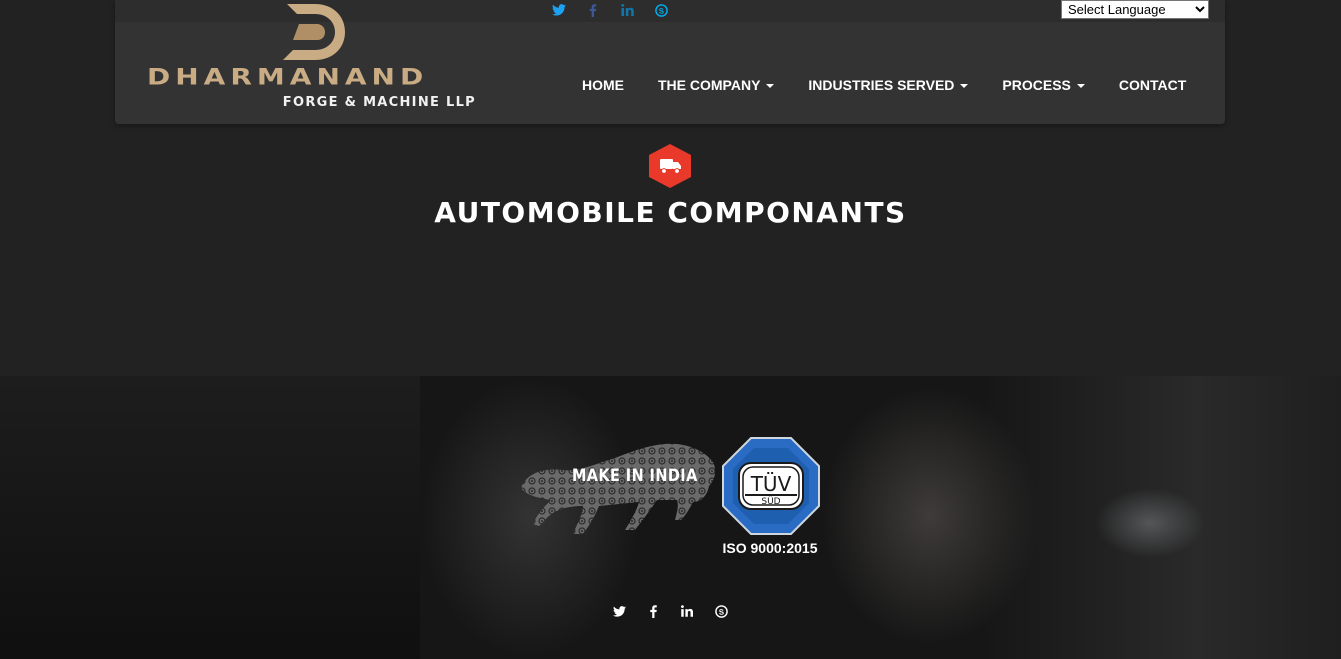 Image resolution: width=1341 pixels, height=659 pixels. What do you see at coordinates (379, 102) in the screenshot?
I see `logo-subtitle: FORGE & MACHINE LLP` at bounding box center [379, 102].